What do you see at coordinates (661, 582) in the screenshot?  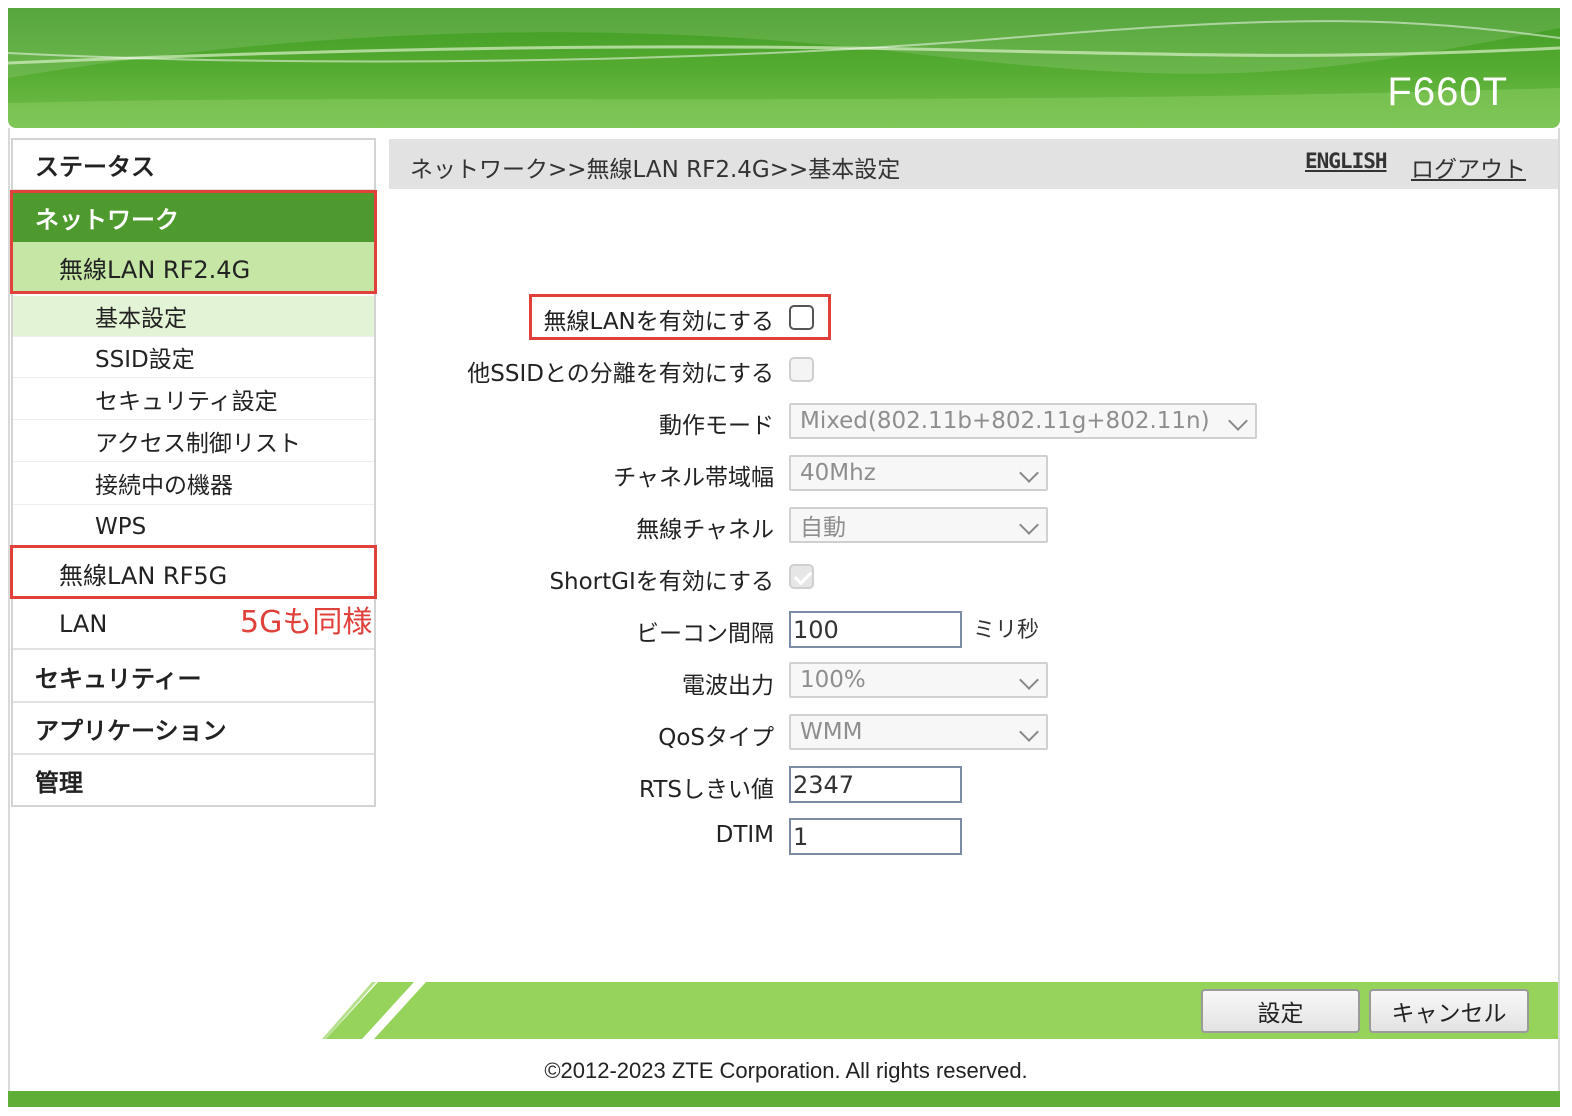 I see `label-shortgi: ShortGIを有効にする` at bounding box center [661, 582].